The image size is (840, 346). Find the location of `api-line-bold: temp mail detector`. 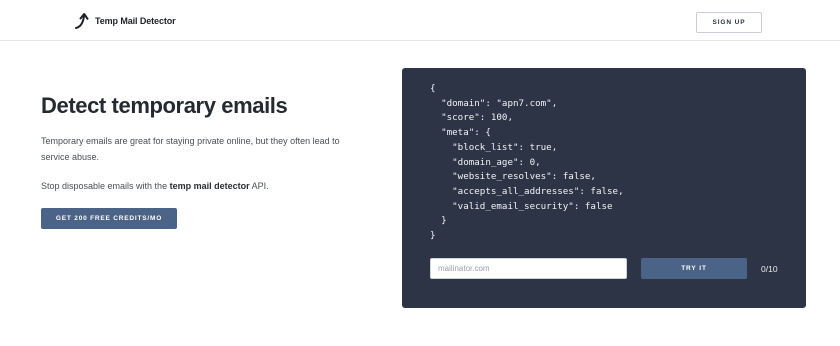

api-line-bold: temp mail detector is located at coordinates (209, 186).